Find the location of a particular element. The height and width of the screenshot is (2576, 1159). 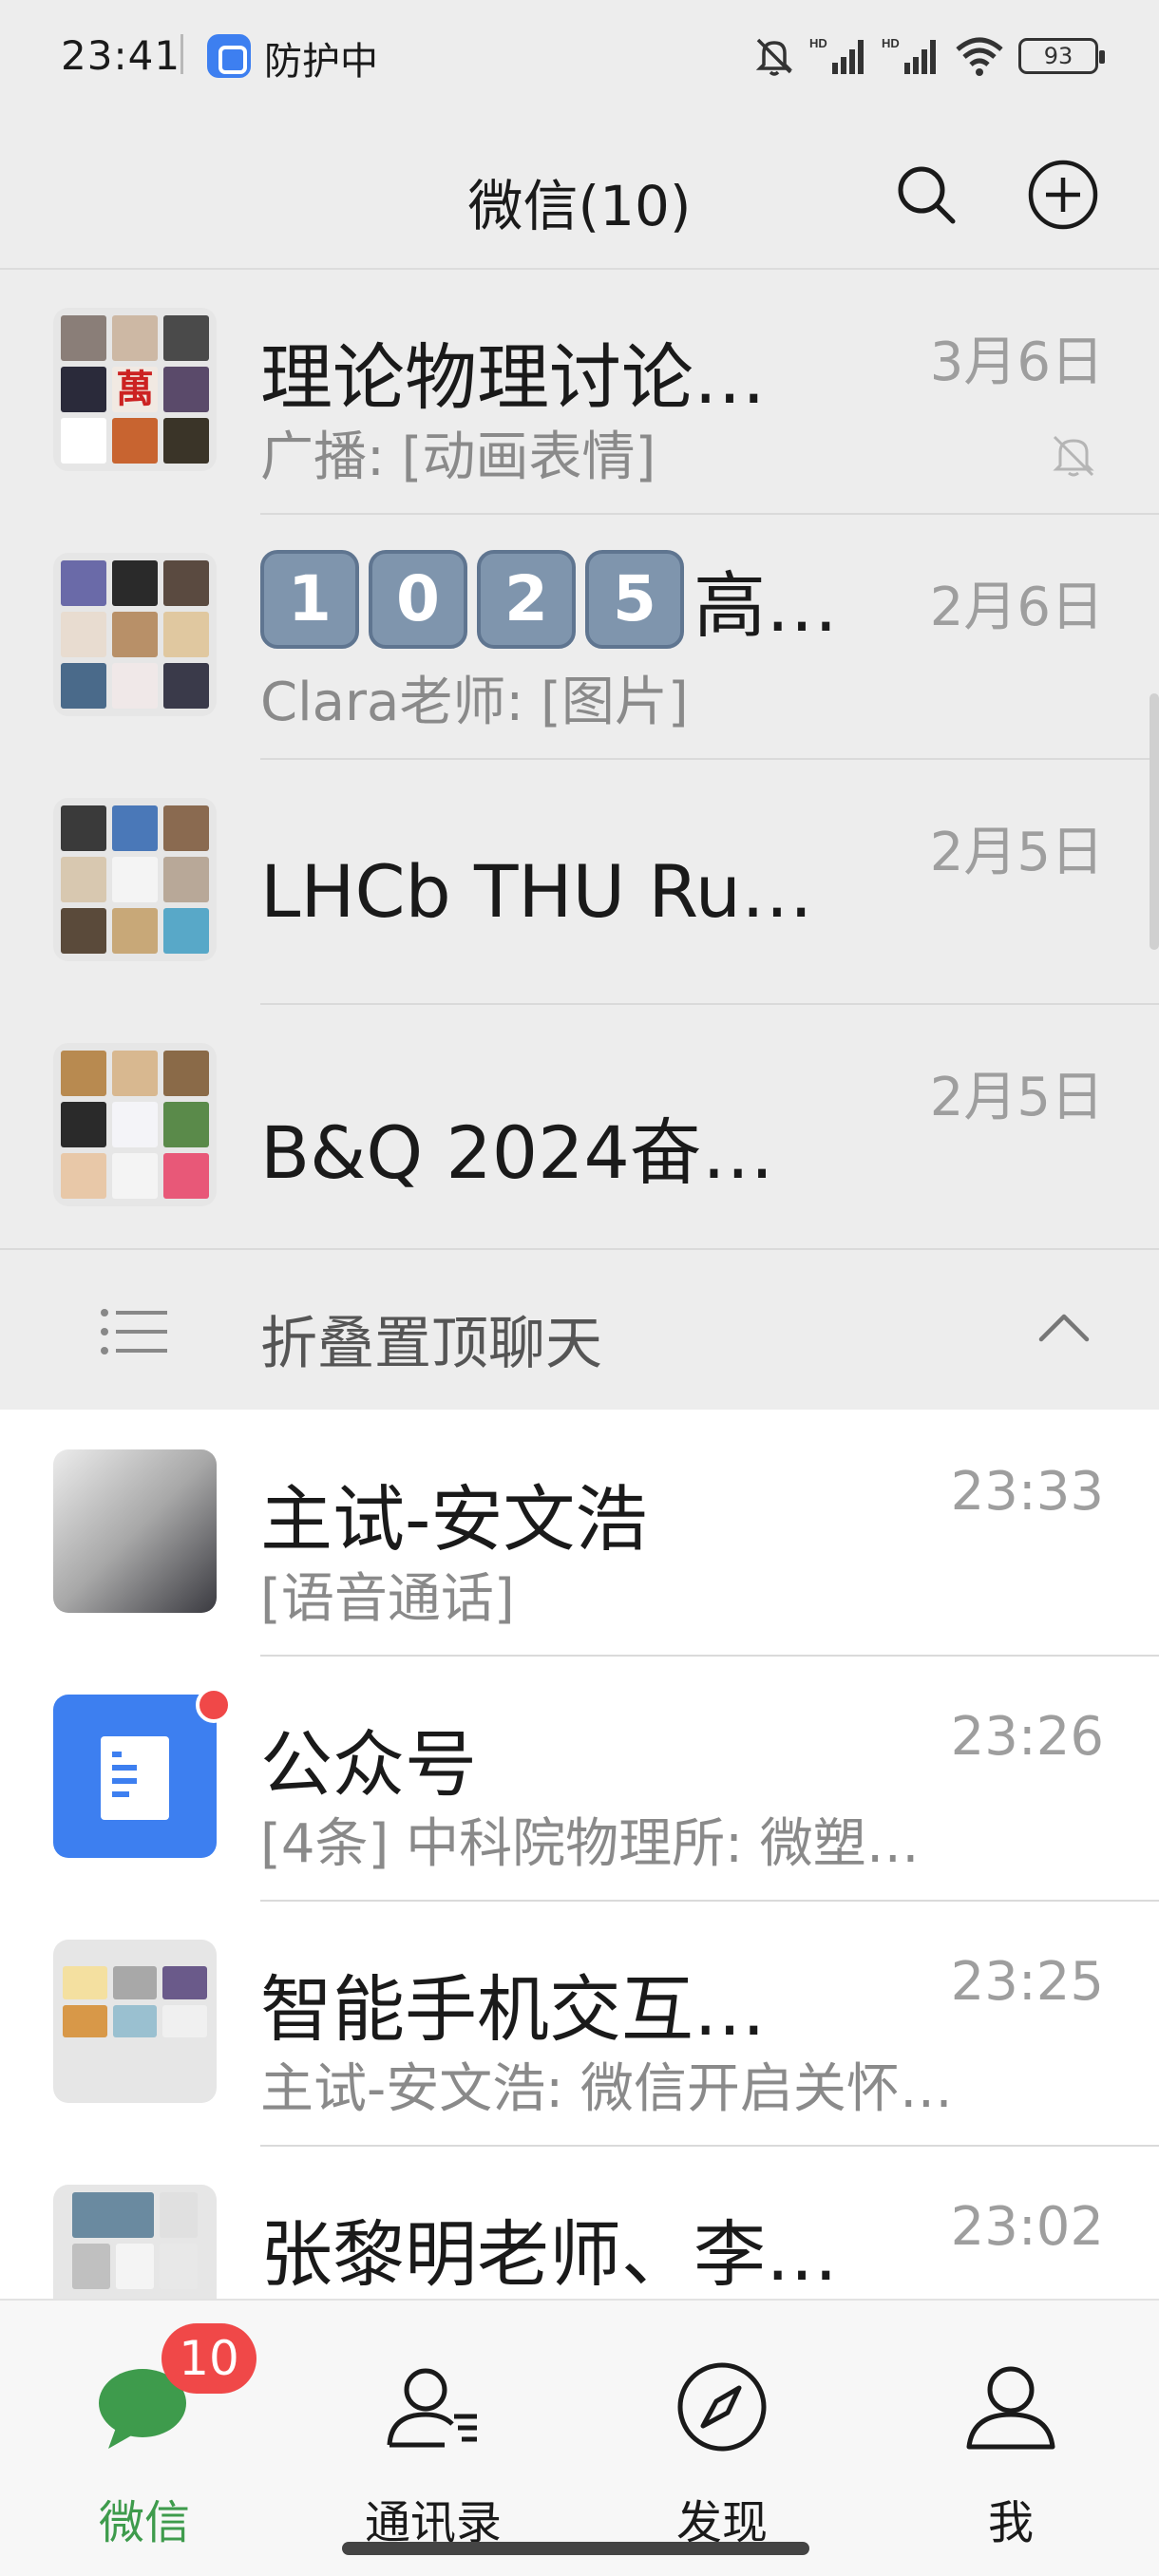

chat-time: 3月6日 is located at coordinates (1016, 362).